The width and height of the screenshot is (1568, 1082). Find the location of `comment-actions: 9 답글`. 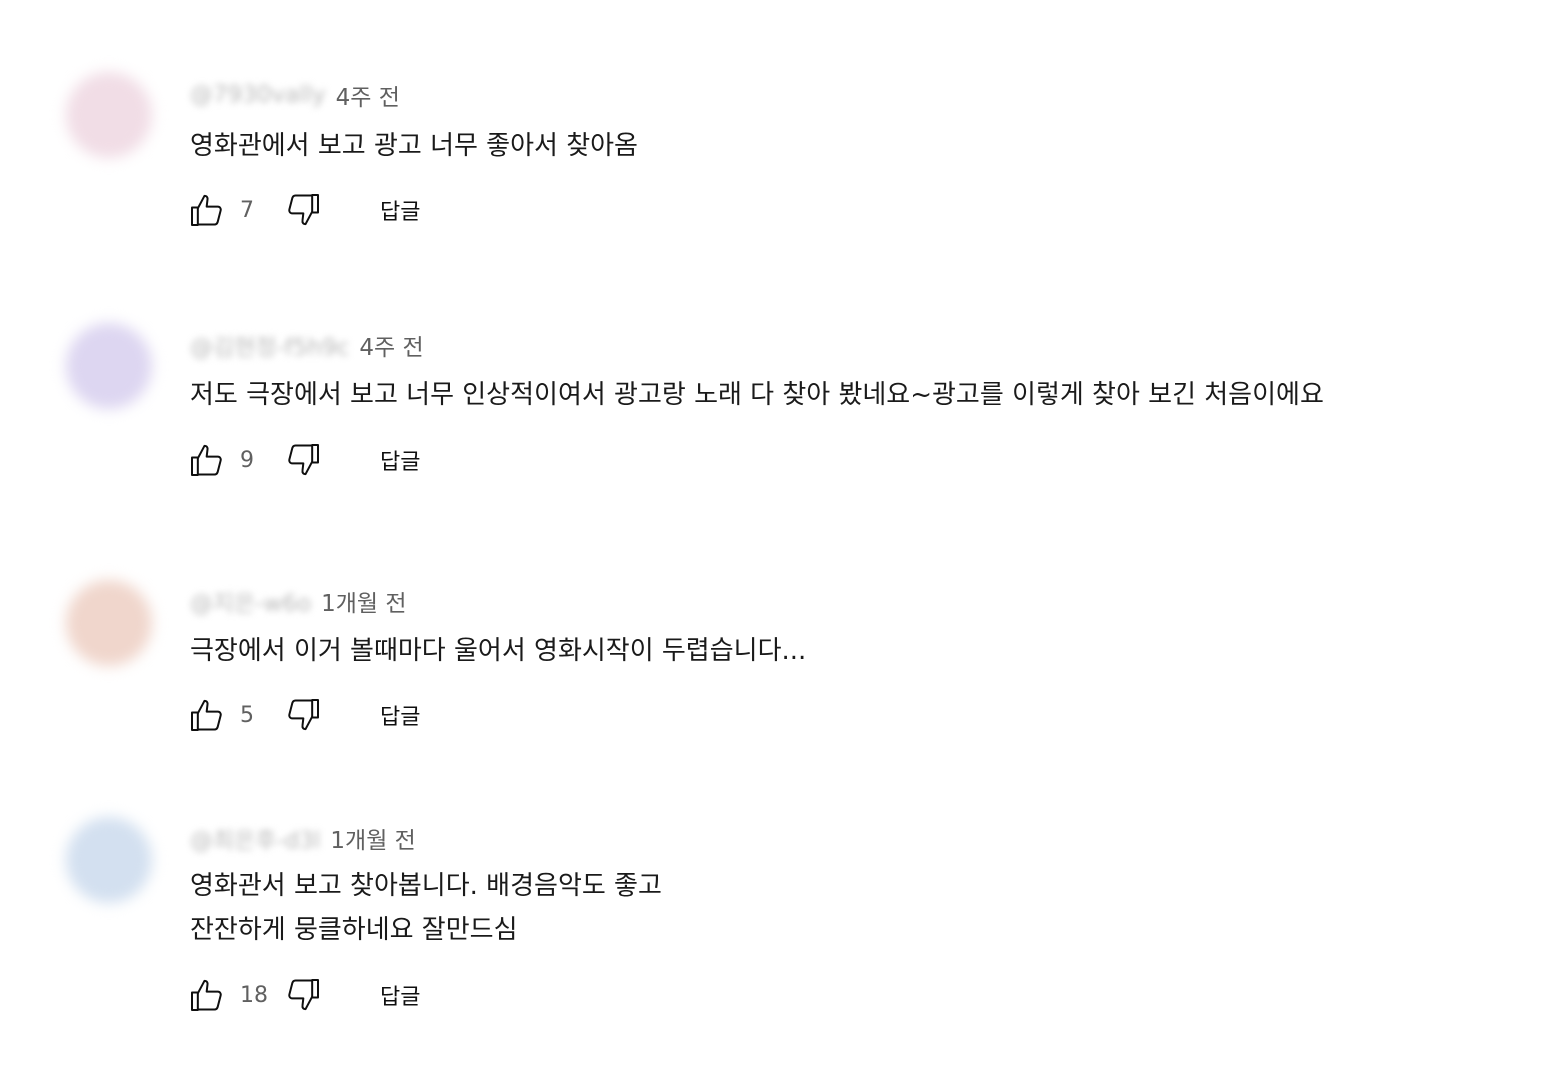

comment-actions: 9 답글 is located at coordinates (303, 460).